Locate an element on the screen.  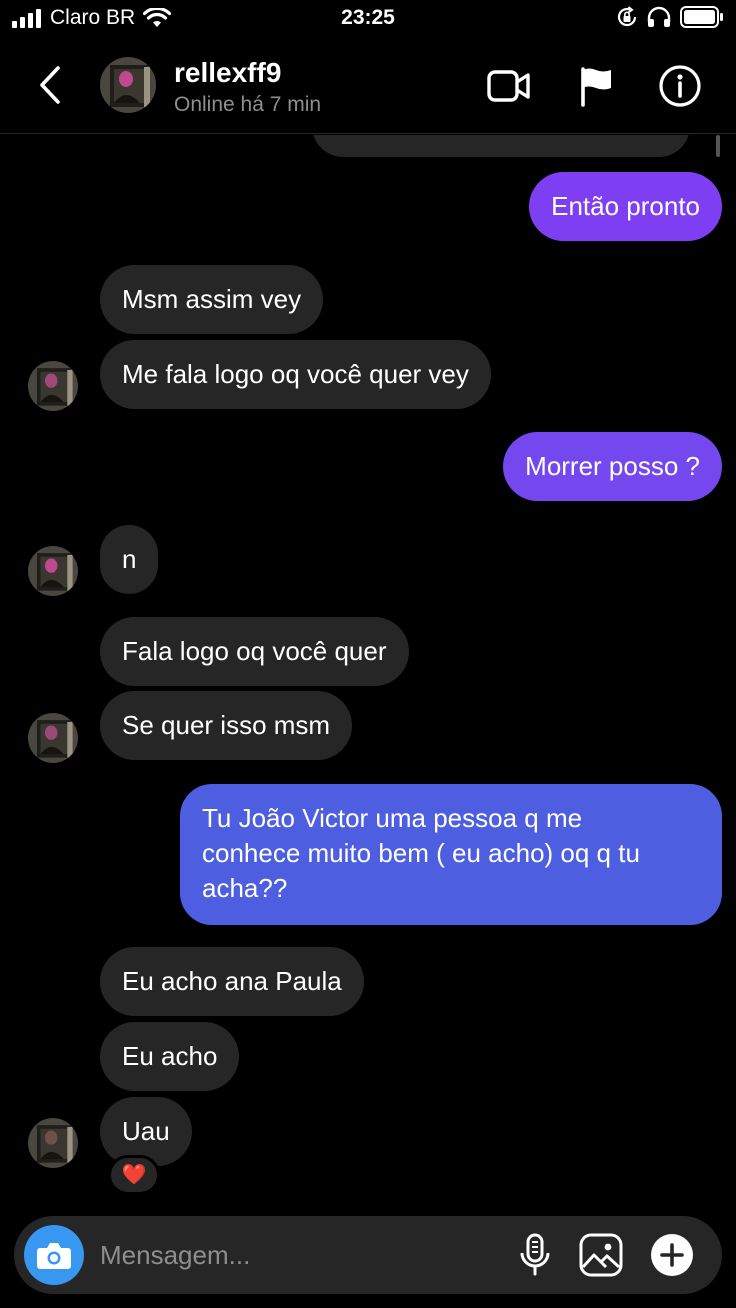
outgoing-message: Morrer posso ? is located at coordinates (612, 466).